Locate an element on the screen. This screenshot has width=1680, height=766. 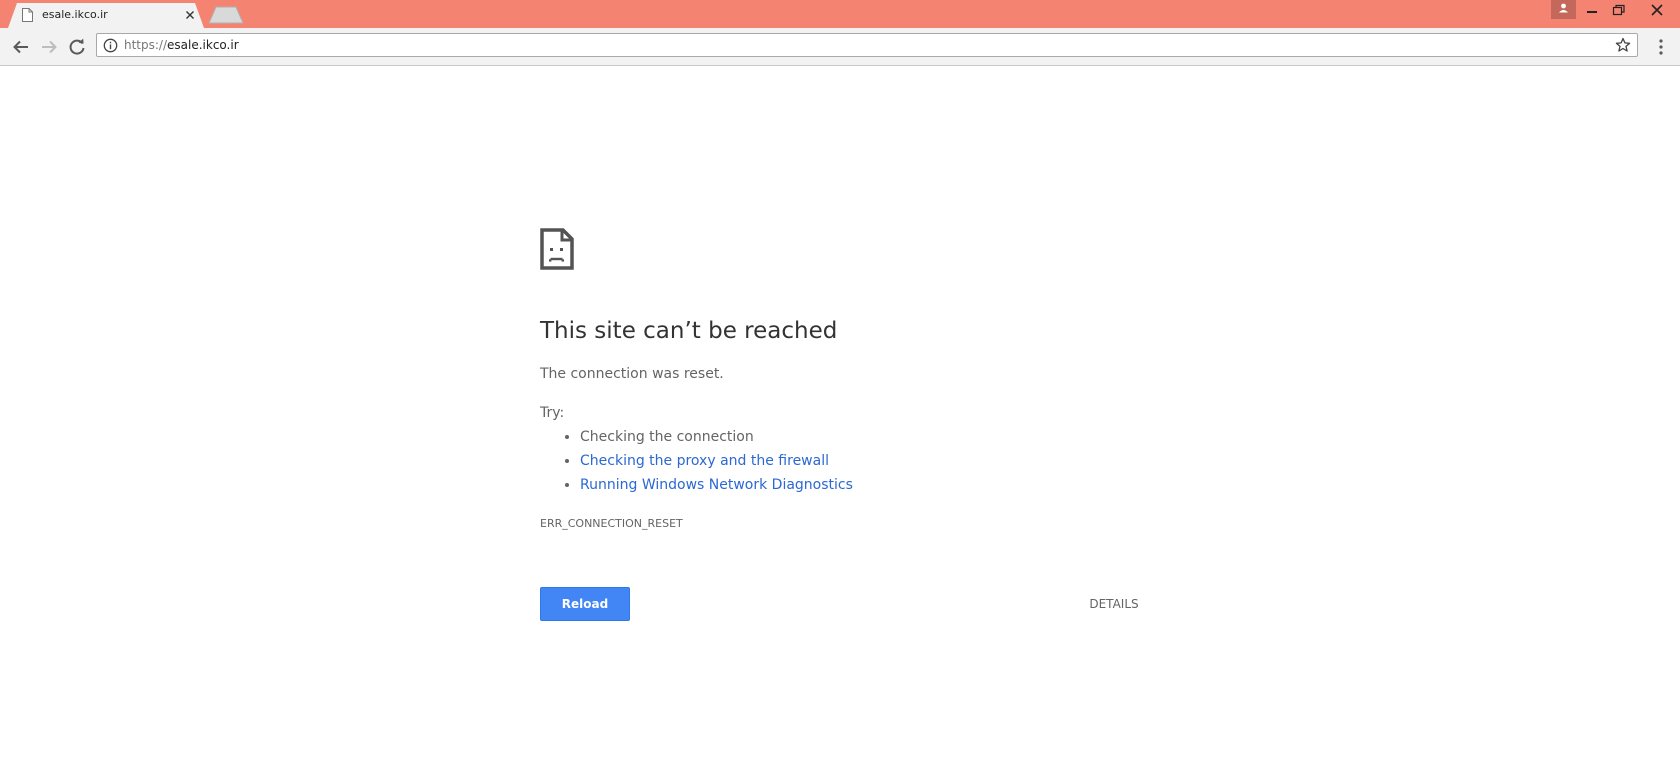
person-icon is located at coordinates (1563, 8).